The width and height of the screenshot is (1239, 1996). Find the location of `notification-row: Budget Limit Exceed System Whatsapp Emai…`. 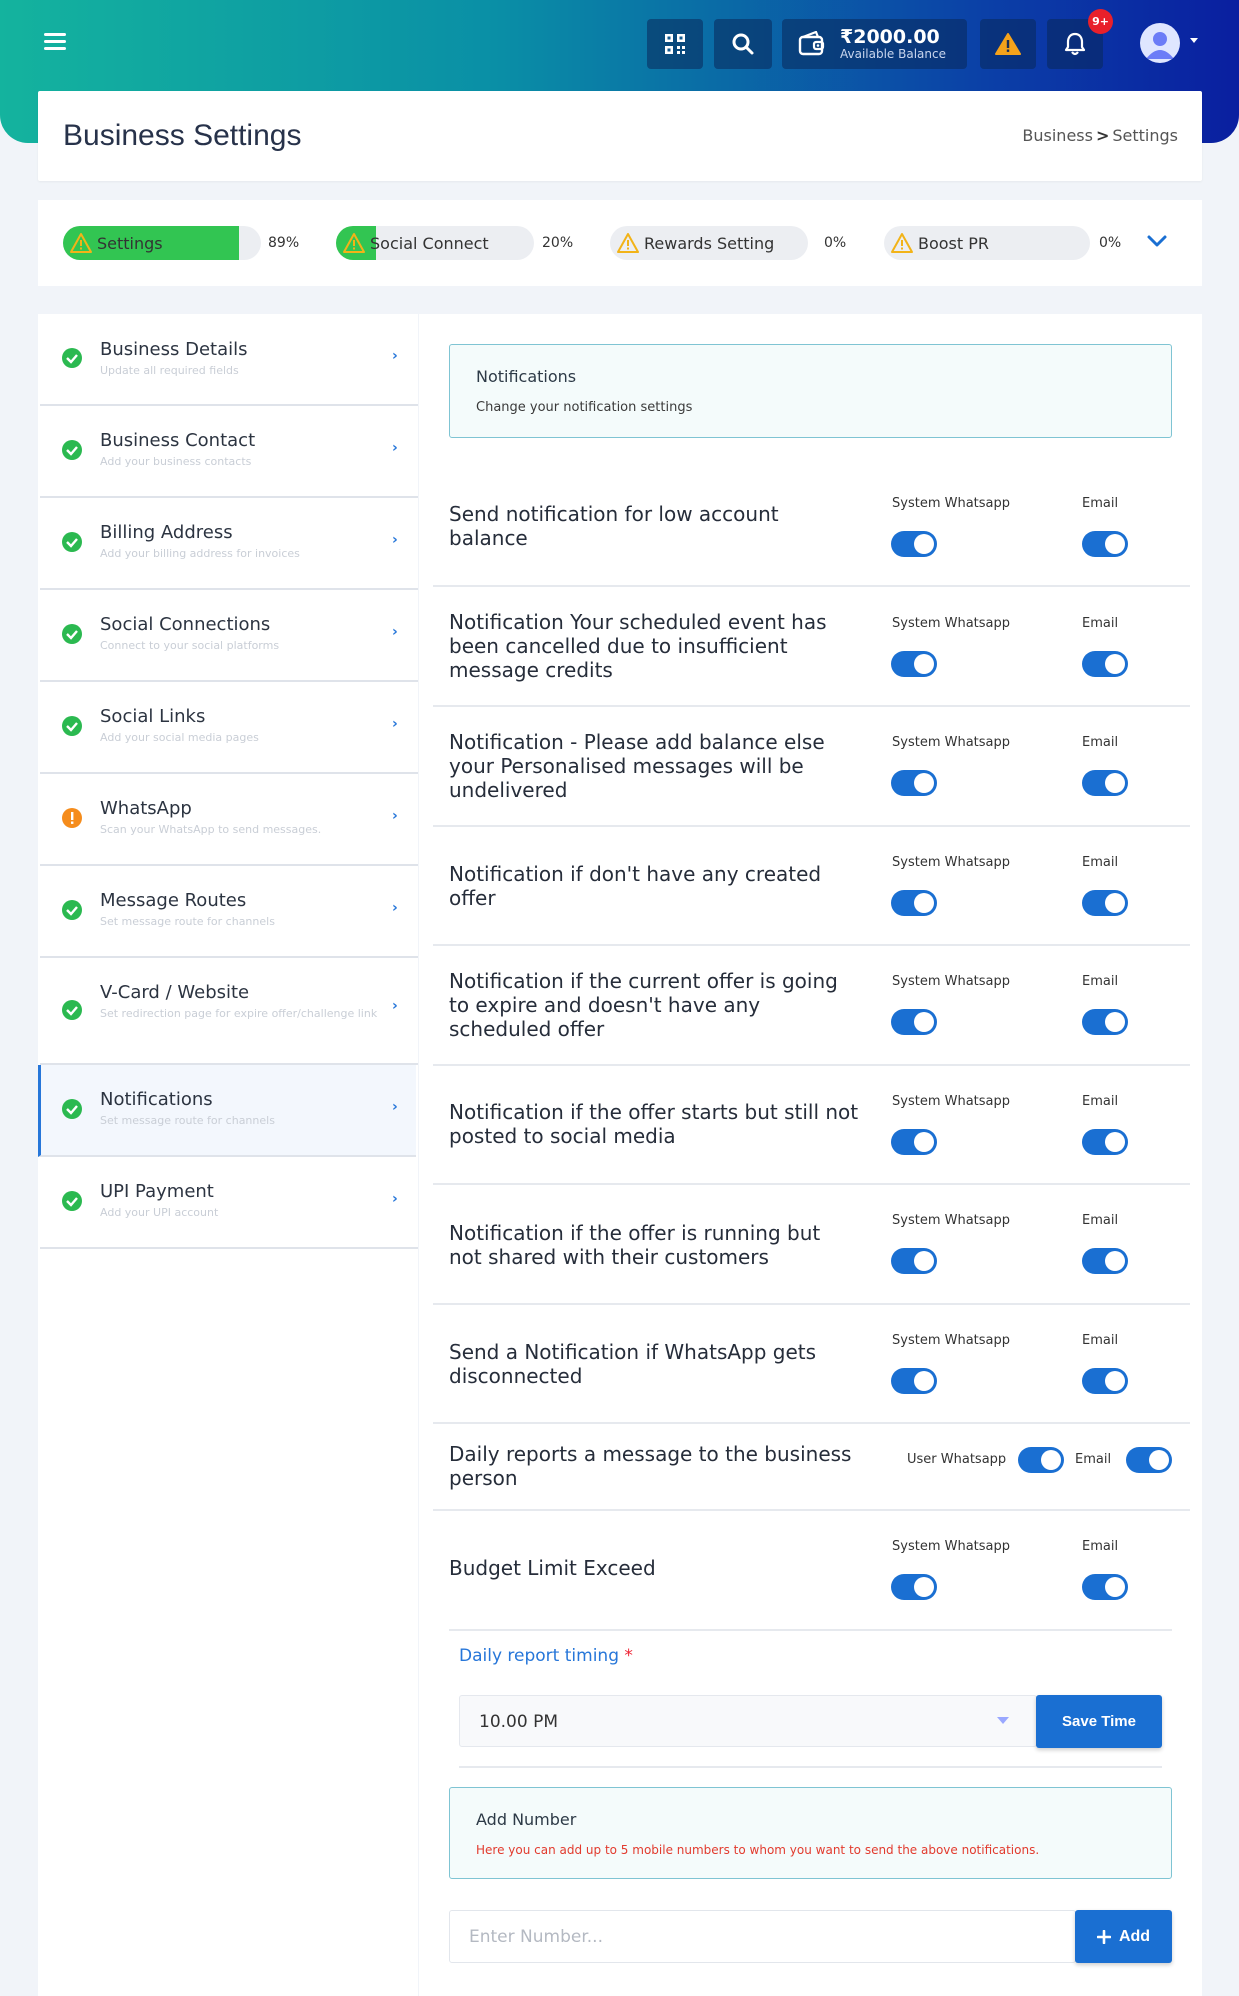

notification-row: Budget Limit Exceed System Whatsapp Emai… is located at coordinates (810, 1571).